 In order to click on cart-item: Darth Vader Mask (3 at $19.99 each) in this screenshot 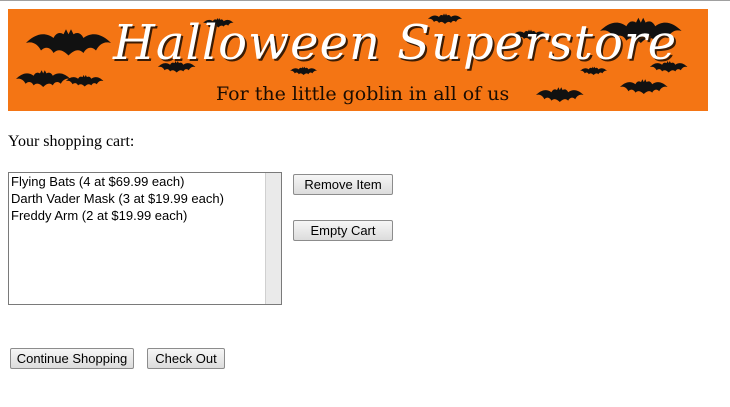, I will do `click(138, 199)`.